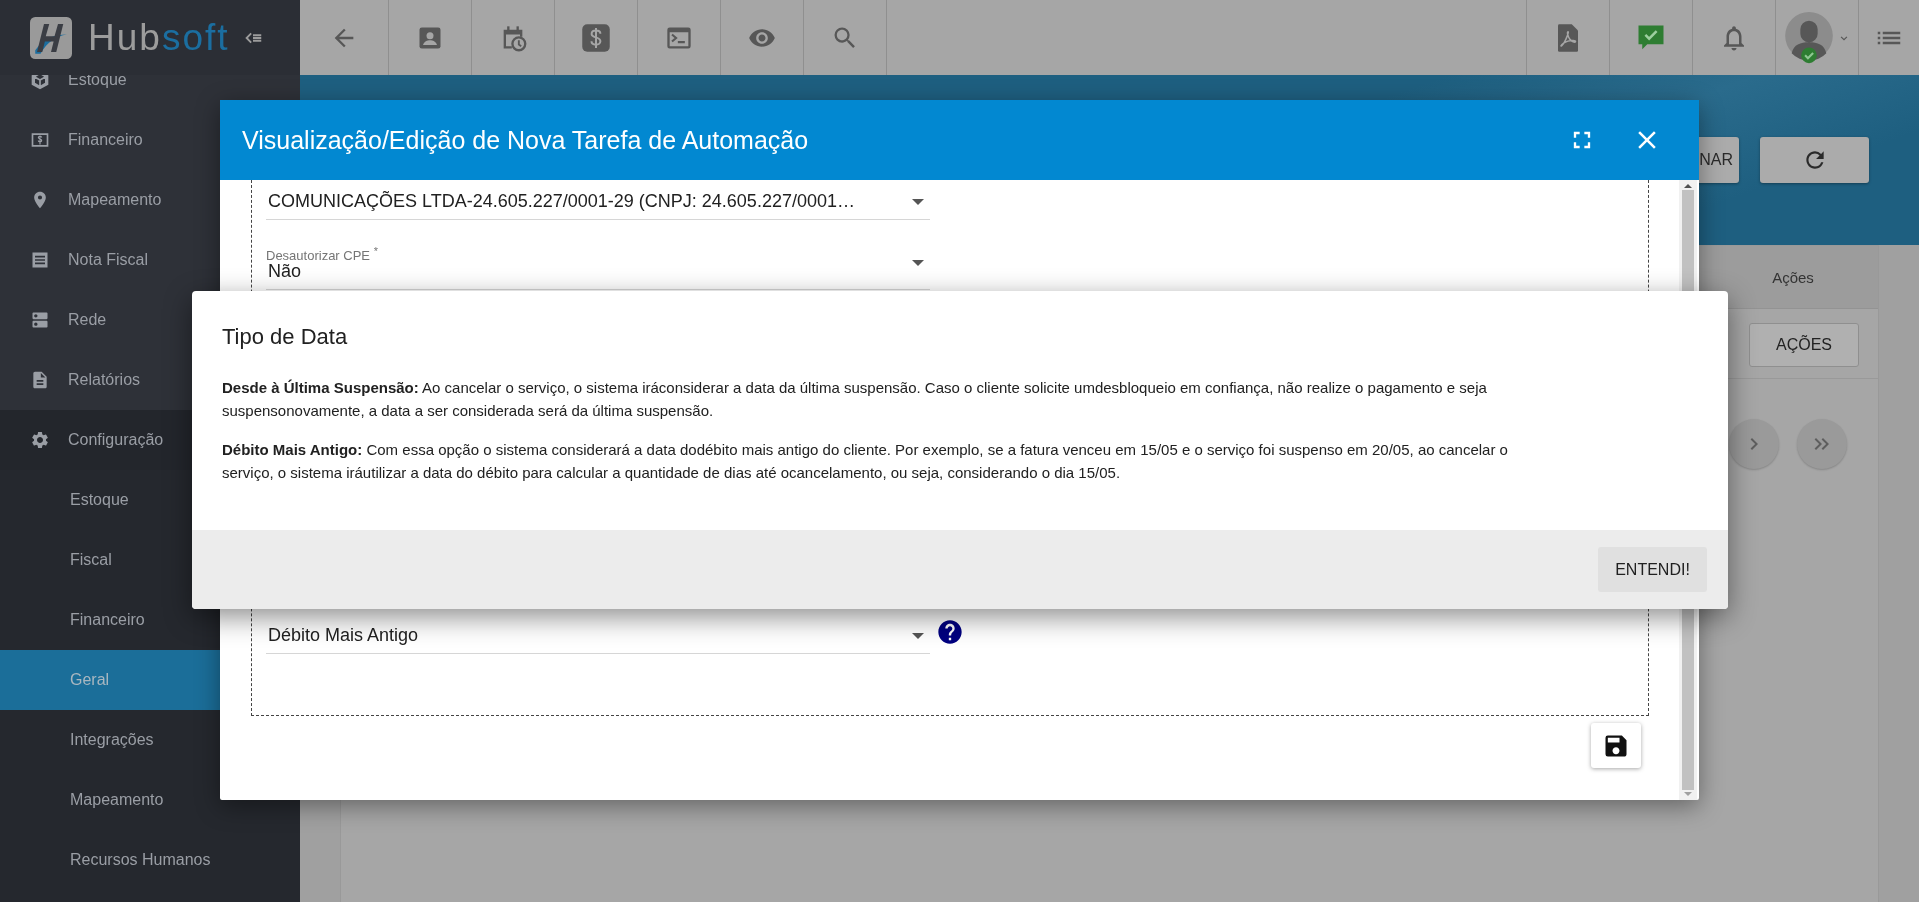 This screenshot has height=902, width=1919. Describe the element at coordinates (1793, 277) in the screenshot. I see `column-header: Ações` at that location.